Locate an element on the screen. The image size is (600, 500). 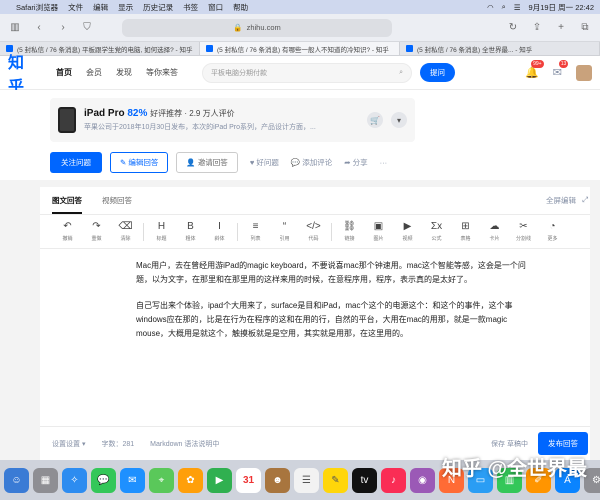
notification-bell-icon: 🔔 99+ is located at coordinates (534, 69).